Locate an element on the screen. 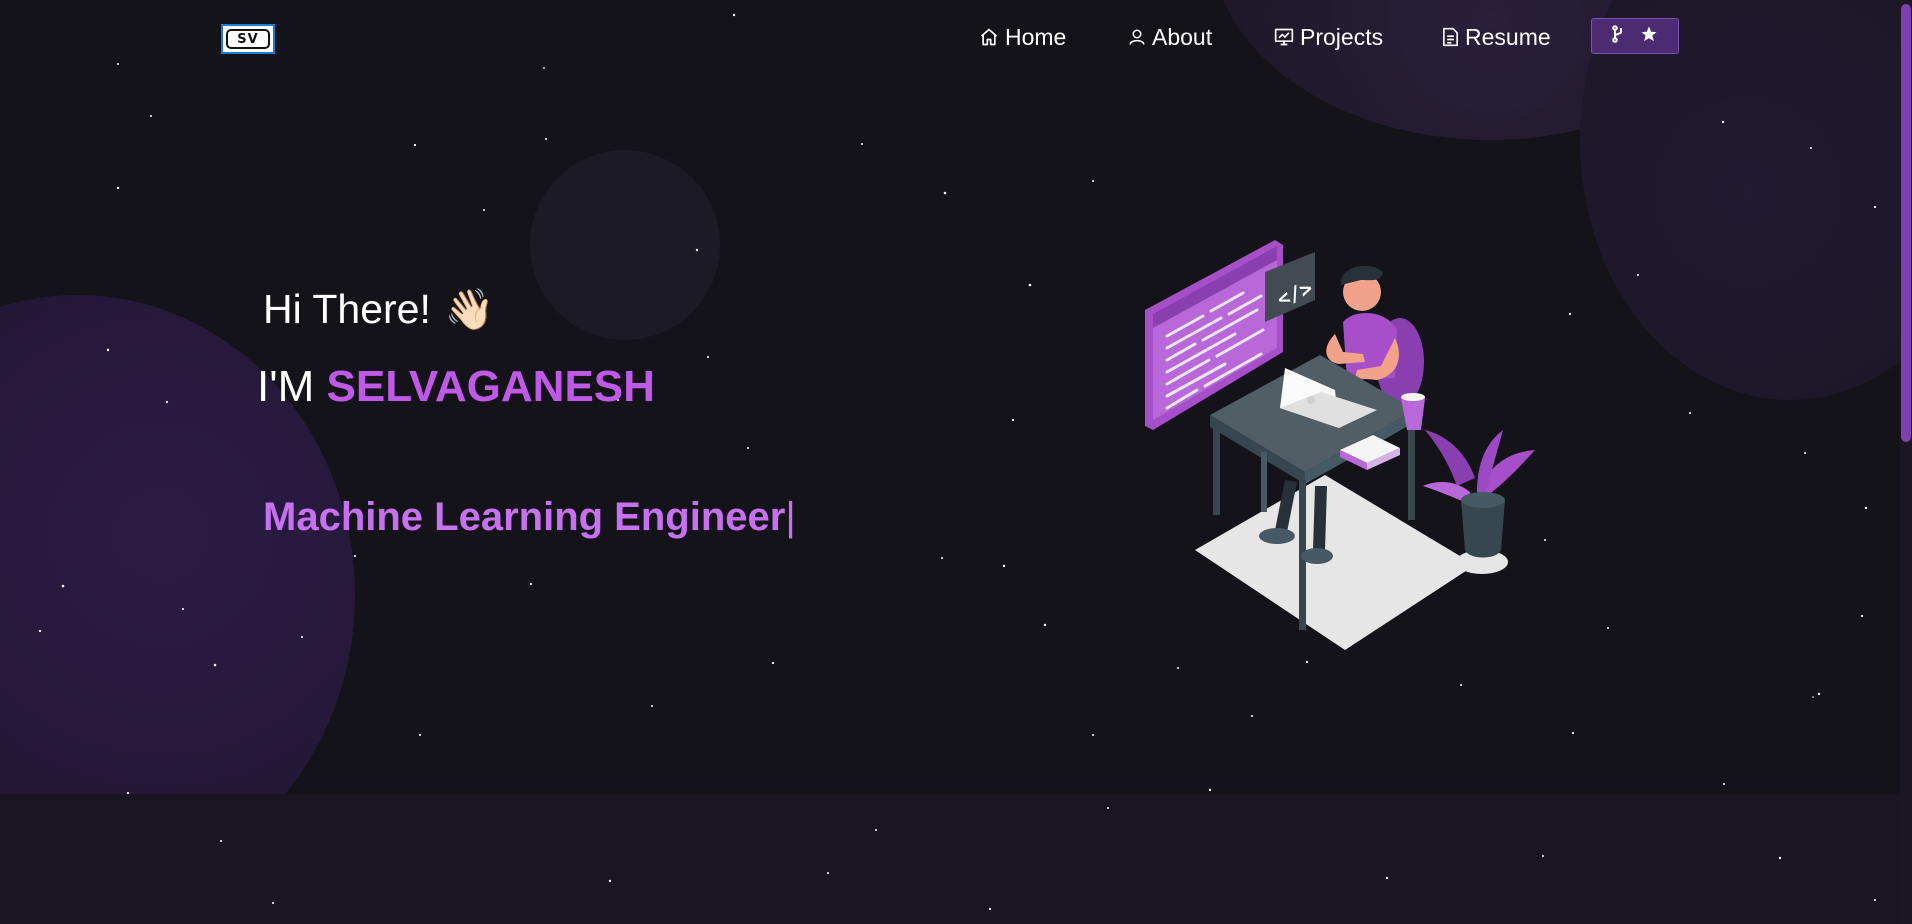 The width and height of the screenshot is (1912, 924). page-scrollbar is located at coordinates (1906, 462).